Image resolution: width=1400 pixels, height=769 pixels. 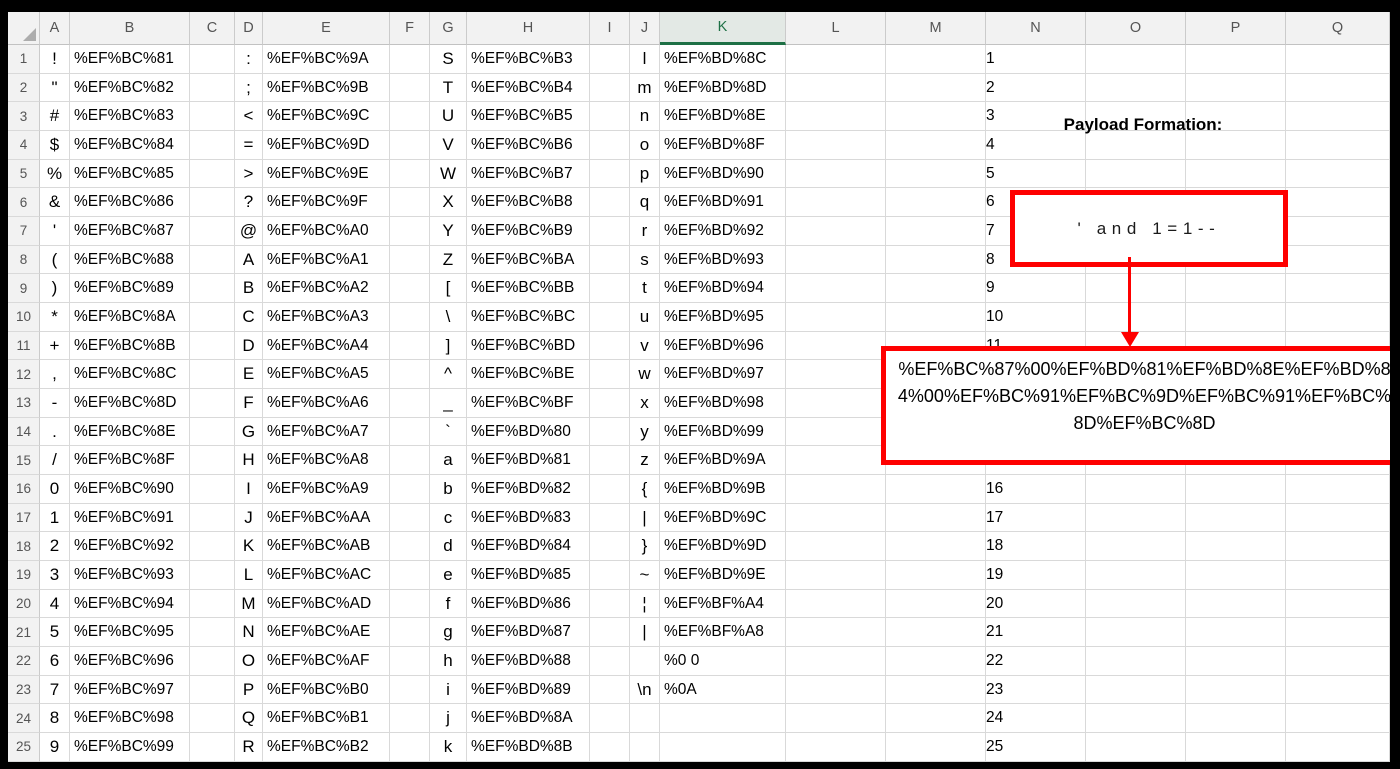 What do you see at coordinates (1338, 317) in the screenshot?
I see `cell-Q10` at bounding box center [1338, 317].